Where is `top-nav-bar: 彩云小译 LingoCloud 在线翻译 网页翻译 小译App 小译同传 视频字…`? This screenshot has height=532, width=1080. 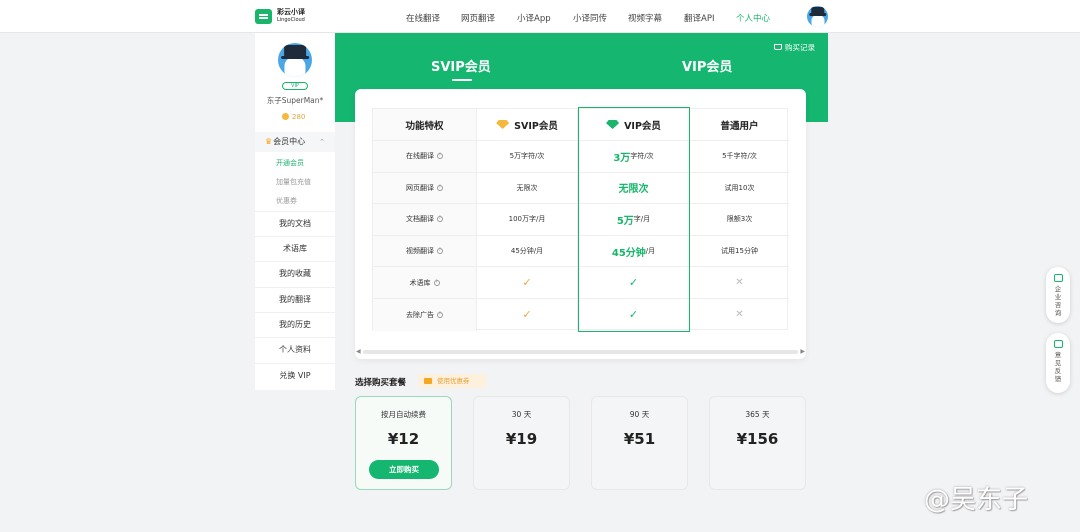 top-nav-bar: 彩云小译 LingoCloud 在线翻译 网页翻译 小译App 小译同传 视频字… is located at coordinates (540, 16).